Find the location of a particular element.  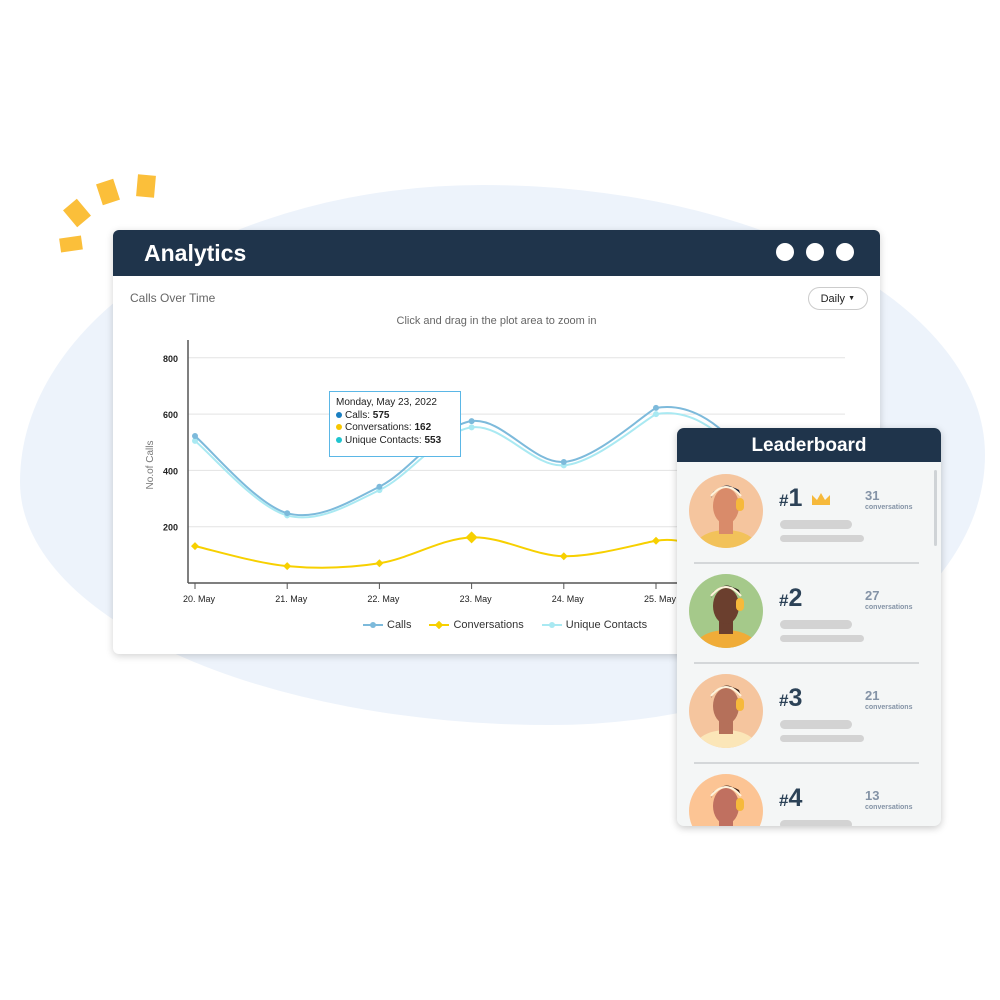

tooltip-row: Unique Contacts: 553 is located at coordinates (395, 441).